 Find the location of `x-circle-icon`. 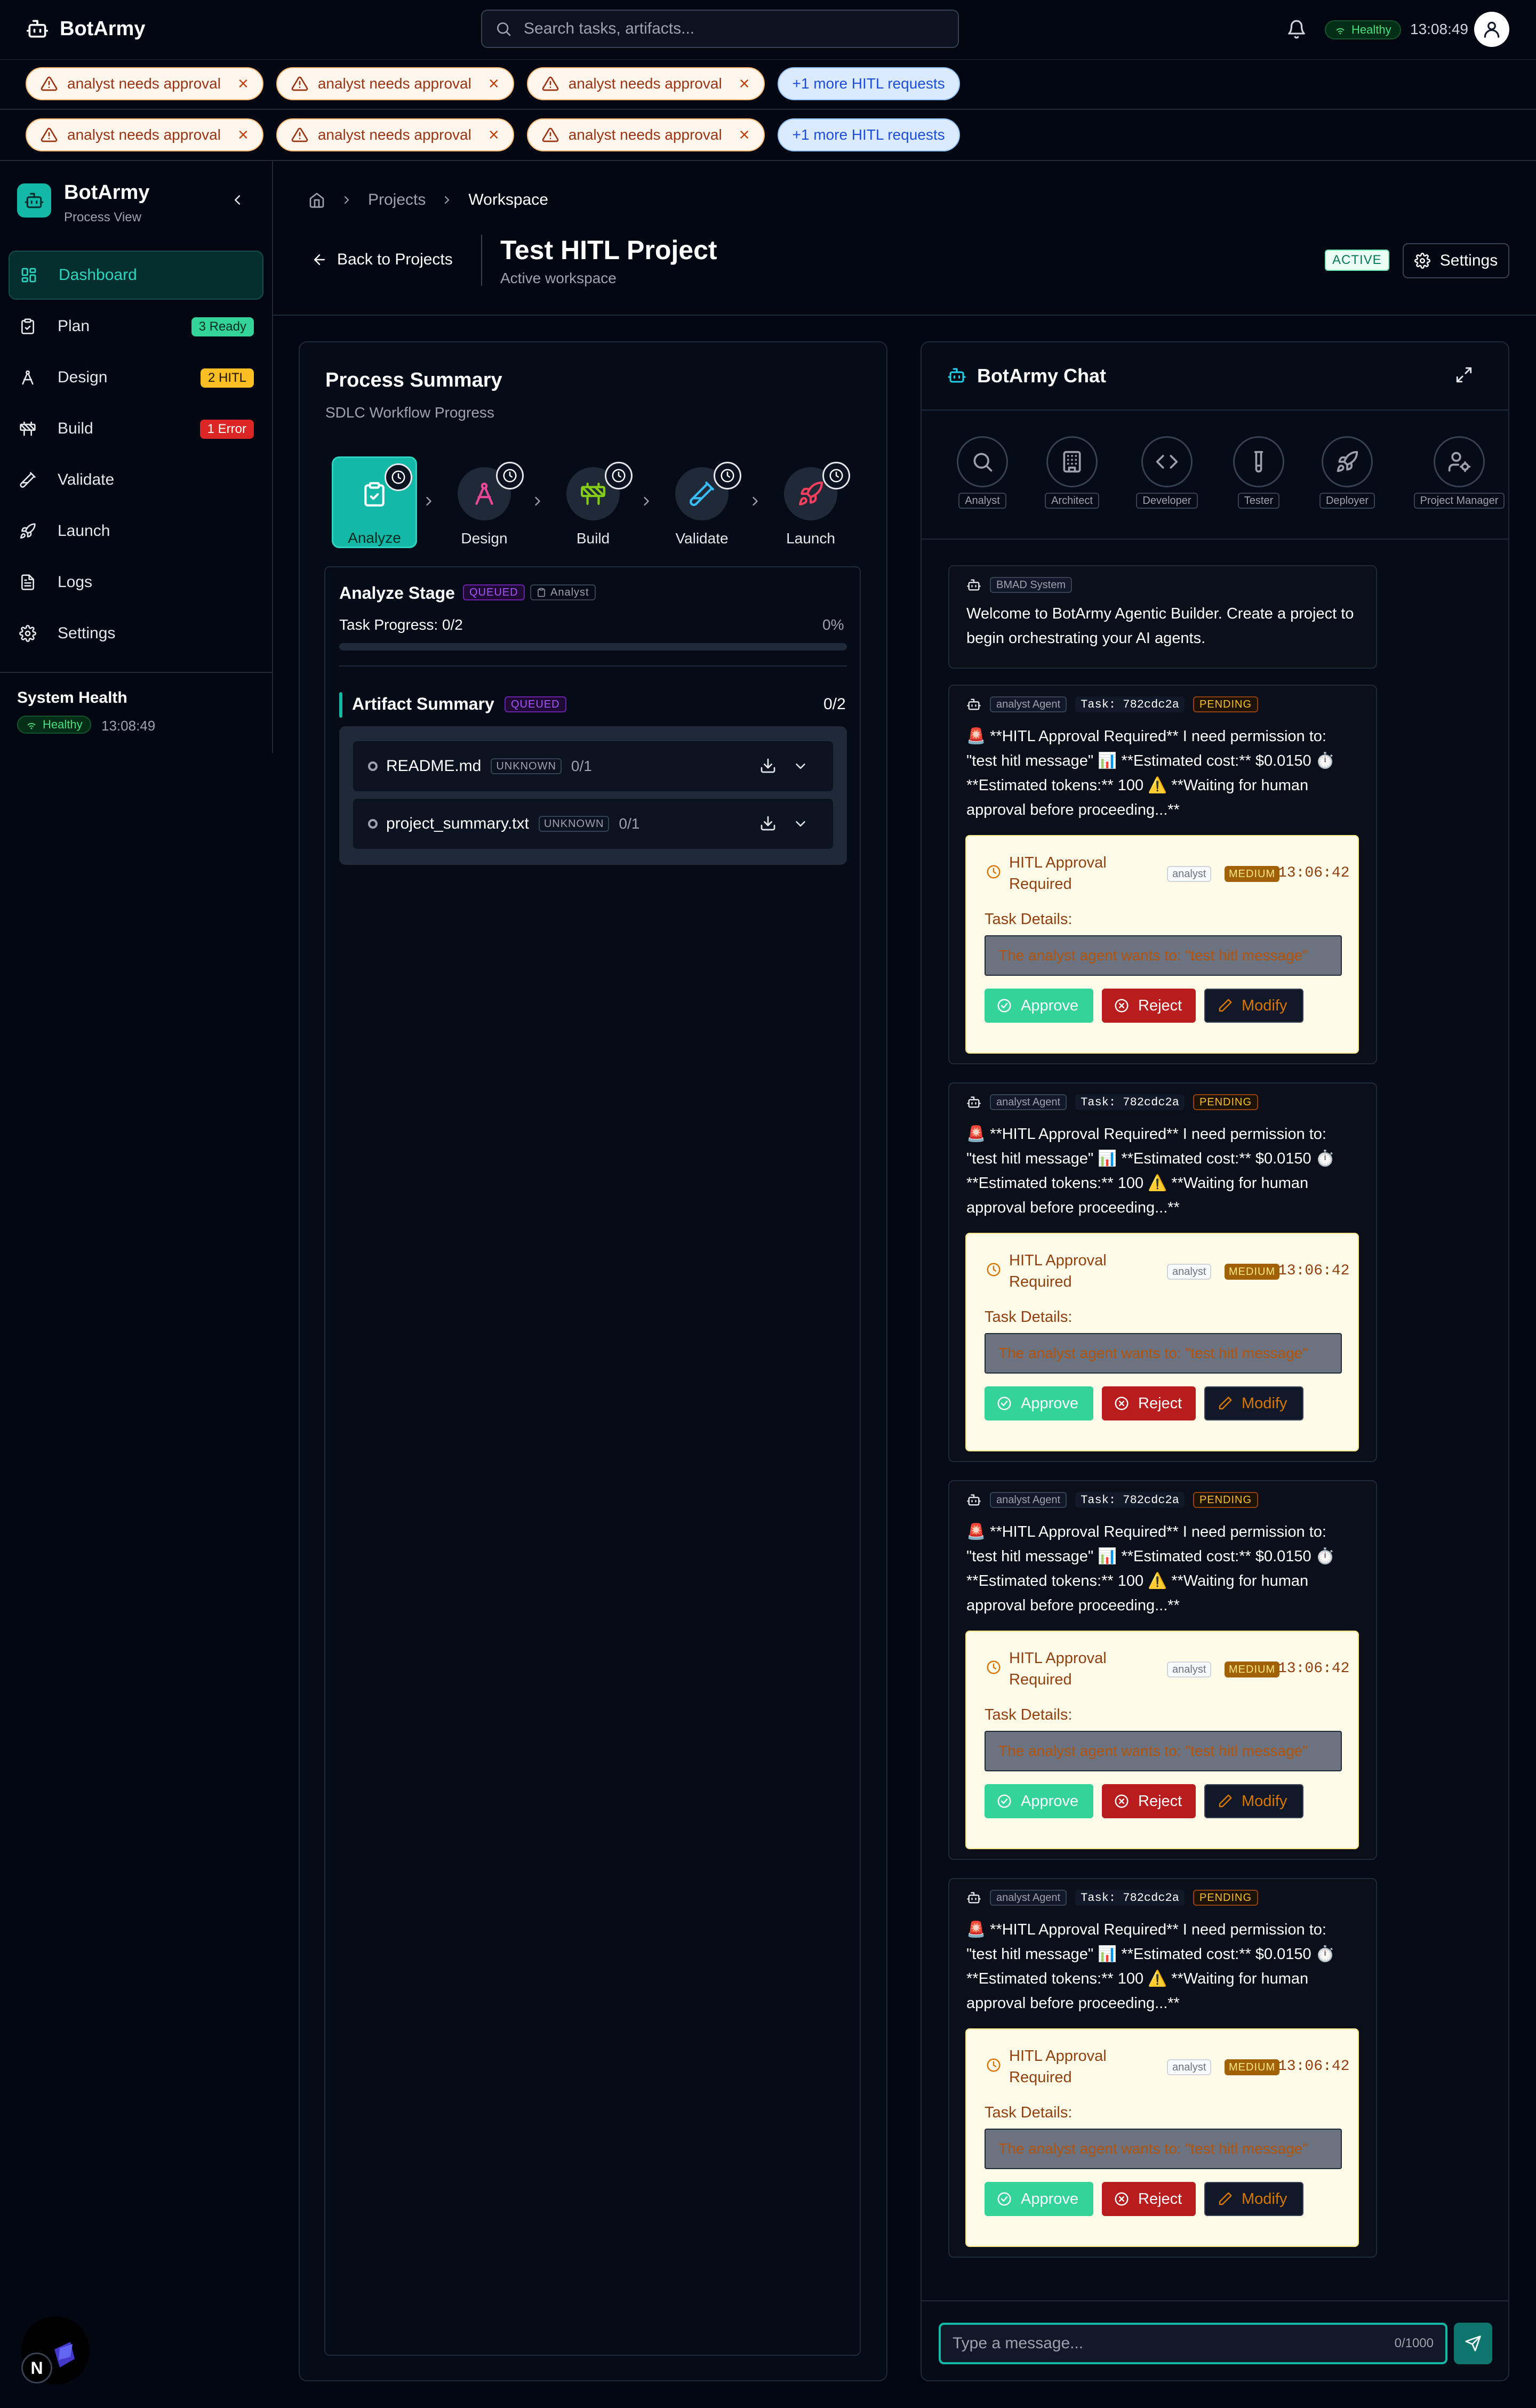

x-circle-icon is located at coordinates (1122, 2199).